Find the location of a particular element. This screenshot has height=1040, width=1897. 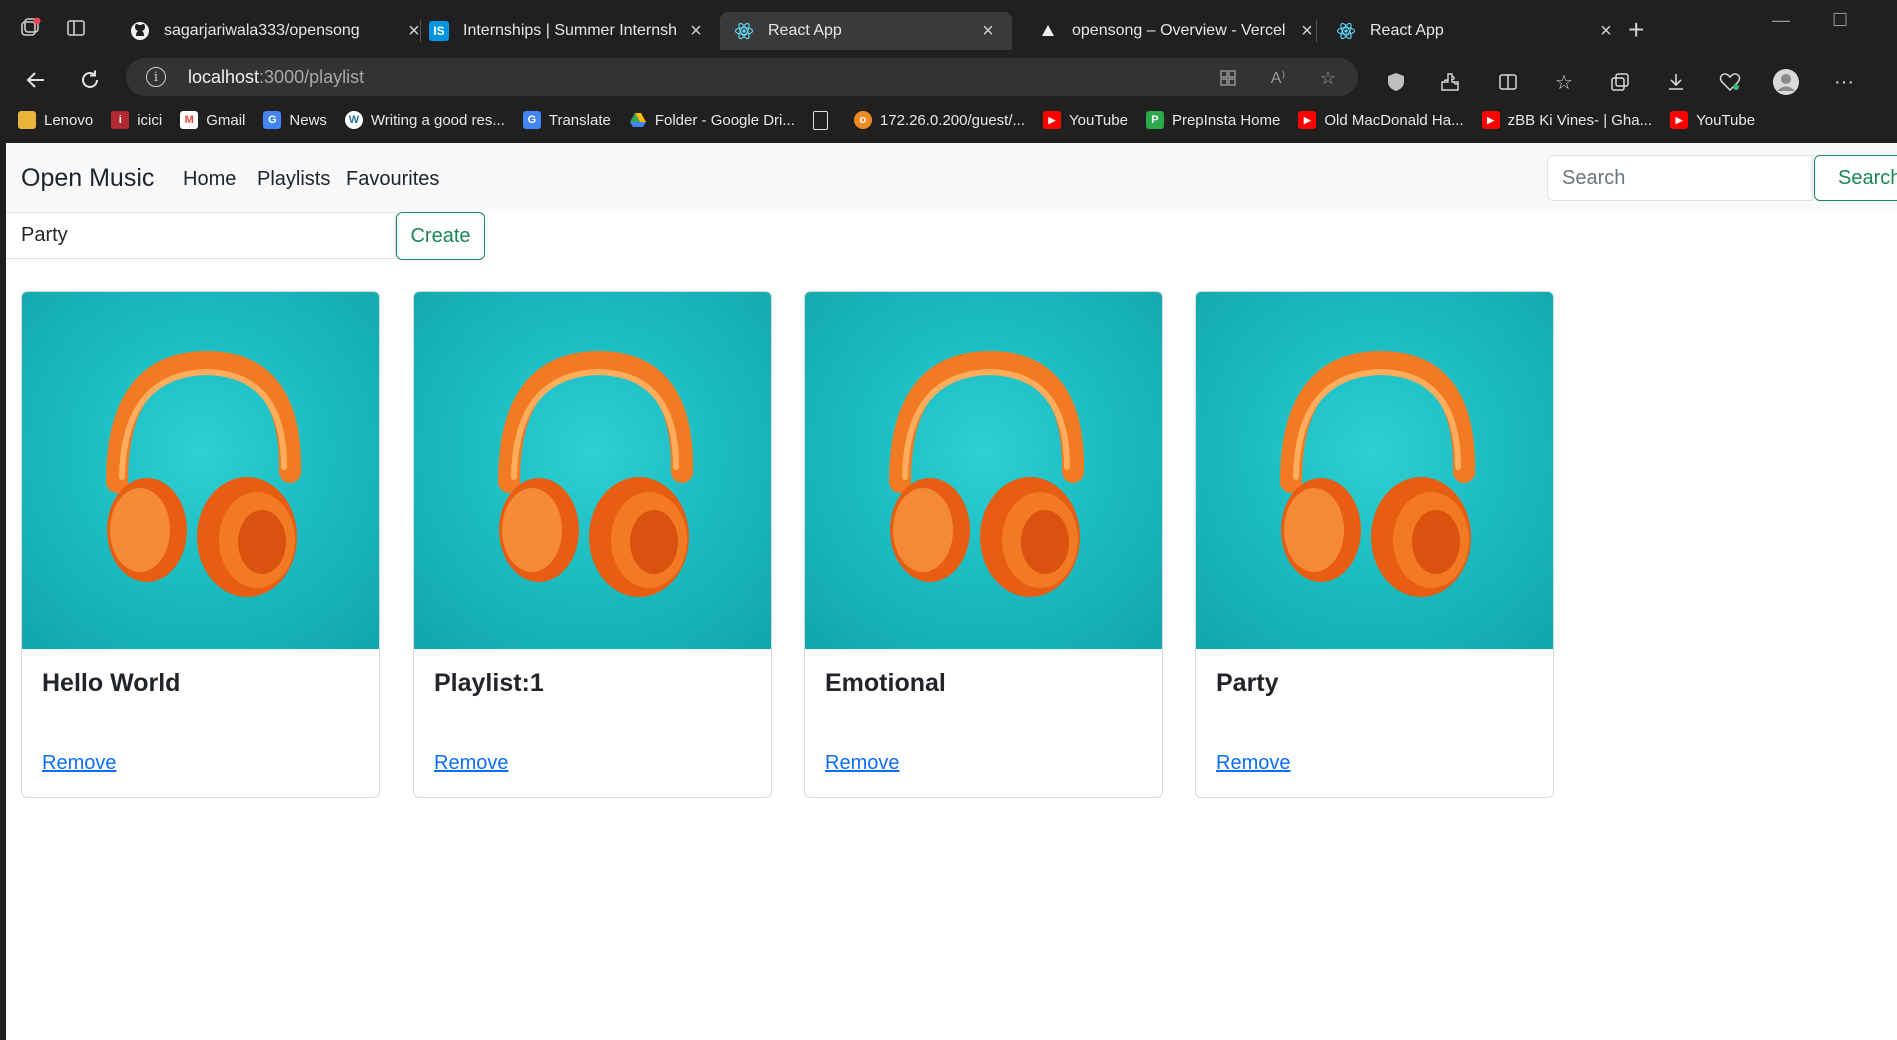

playlist-card: Playlist:1 Remove is located at coordinates (592, 544).